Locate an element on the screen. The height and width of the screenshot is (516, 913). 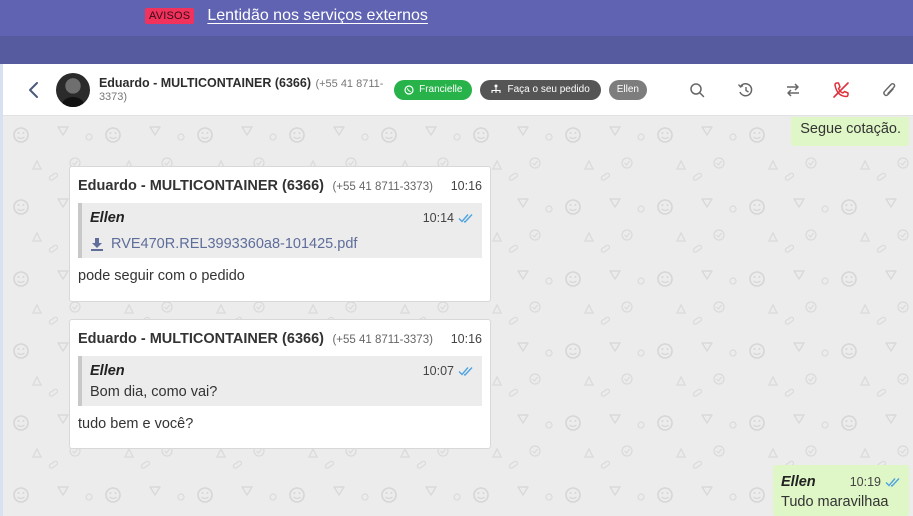
transfer-icon is located at coordinates (793, 89).